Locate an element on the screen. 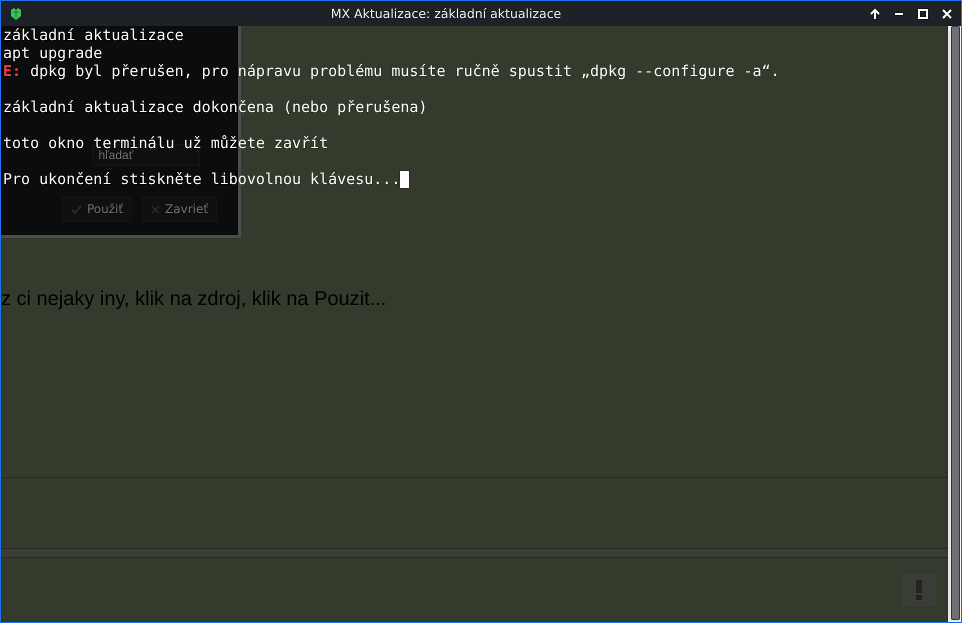 The height and width of the screenshot is (623, 962). scrollbar is located at coordinates (954, 324).